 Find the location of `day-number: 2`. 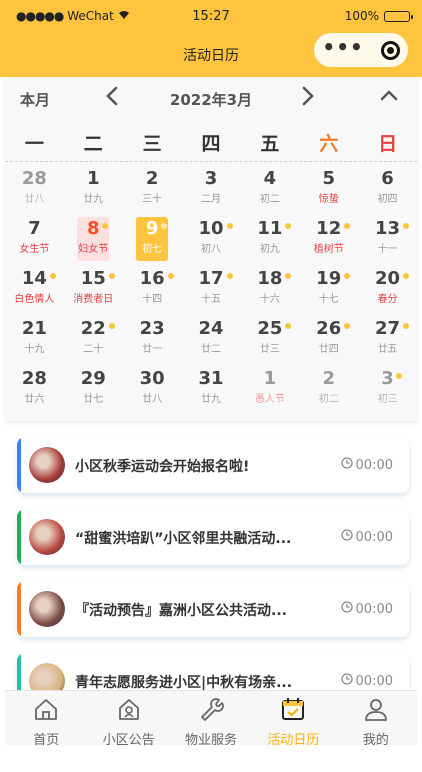

day-number: 2 is located at coordinates (328, 378).